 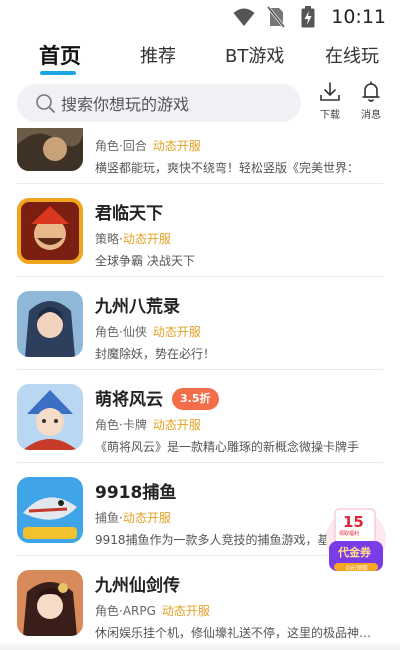 I want to click on game-meta: 角色·卡牌 动态开服, so click(x=148, y=424).